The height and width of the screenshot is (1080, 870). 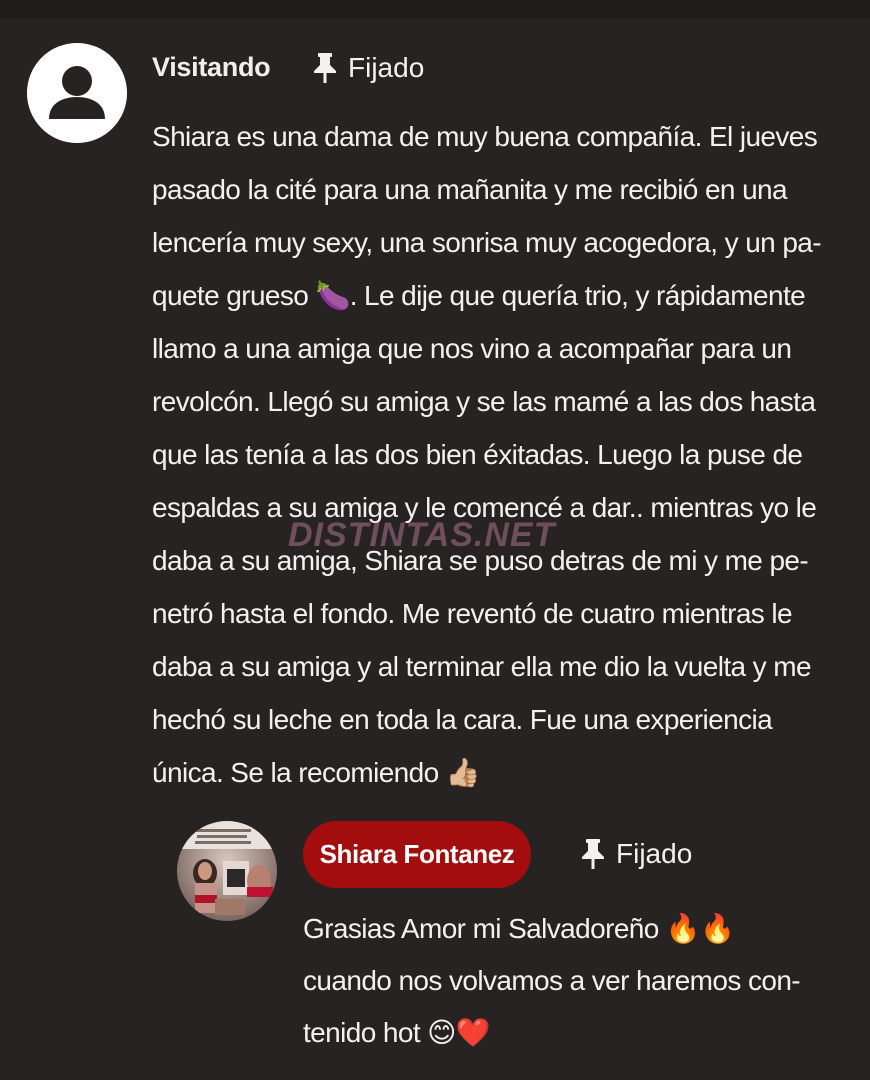 I want to click on pinned-indicator: Fijado, so click(x=368, y=68).